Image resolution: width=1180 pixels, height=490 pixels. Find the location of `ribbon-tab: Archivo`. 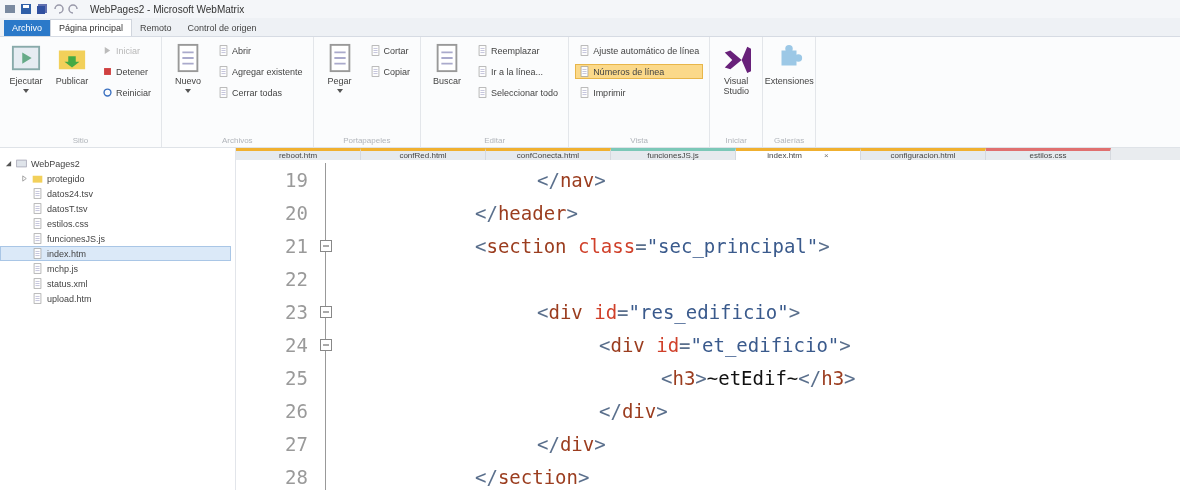

ribbon-tab: Archivo is located at coordinates (27, 28).